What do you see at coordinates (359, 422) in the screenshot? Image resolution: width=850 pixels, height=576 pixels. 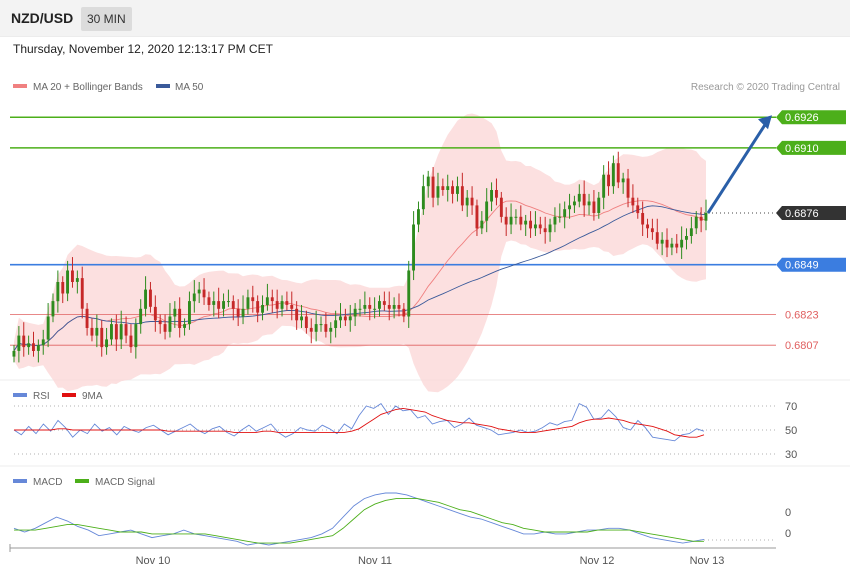 I see `rsi-ma-line` at bounding box center [359, 422].